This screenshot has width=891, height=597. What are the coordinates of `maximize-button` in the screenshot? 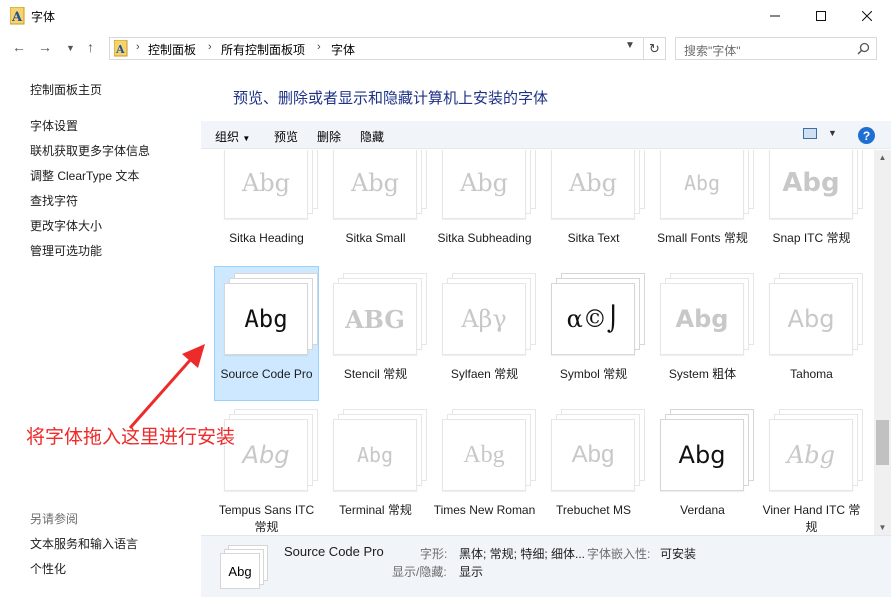 It's located at (821, 15).